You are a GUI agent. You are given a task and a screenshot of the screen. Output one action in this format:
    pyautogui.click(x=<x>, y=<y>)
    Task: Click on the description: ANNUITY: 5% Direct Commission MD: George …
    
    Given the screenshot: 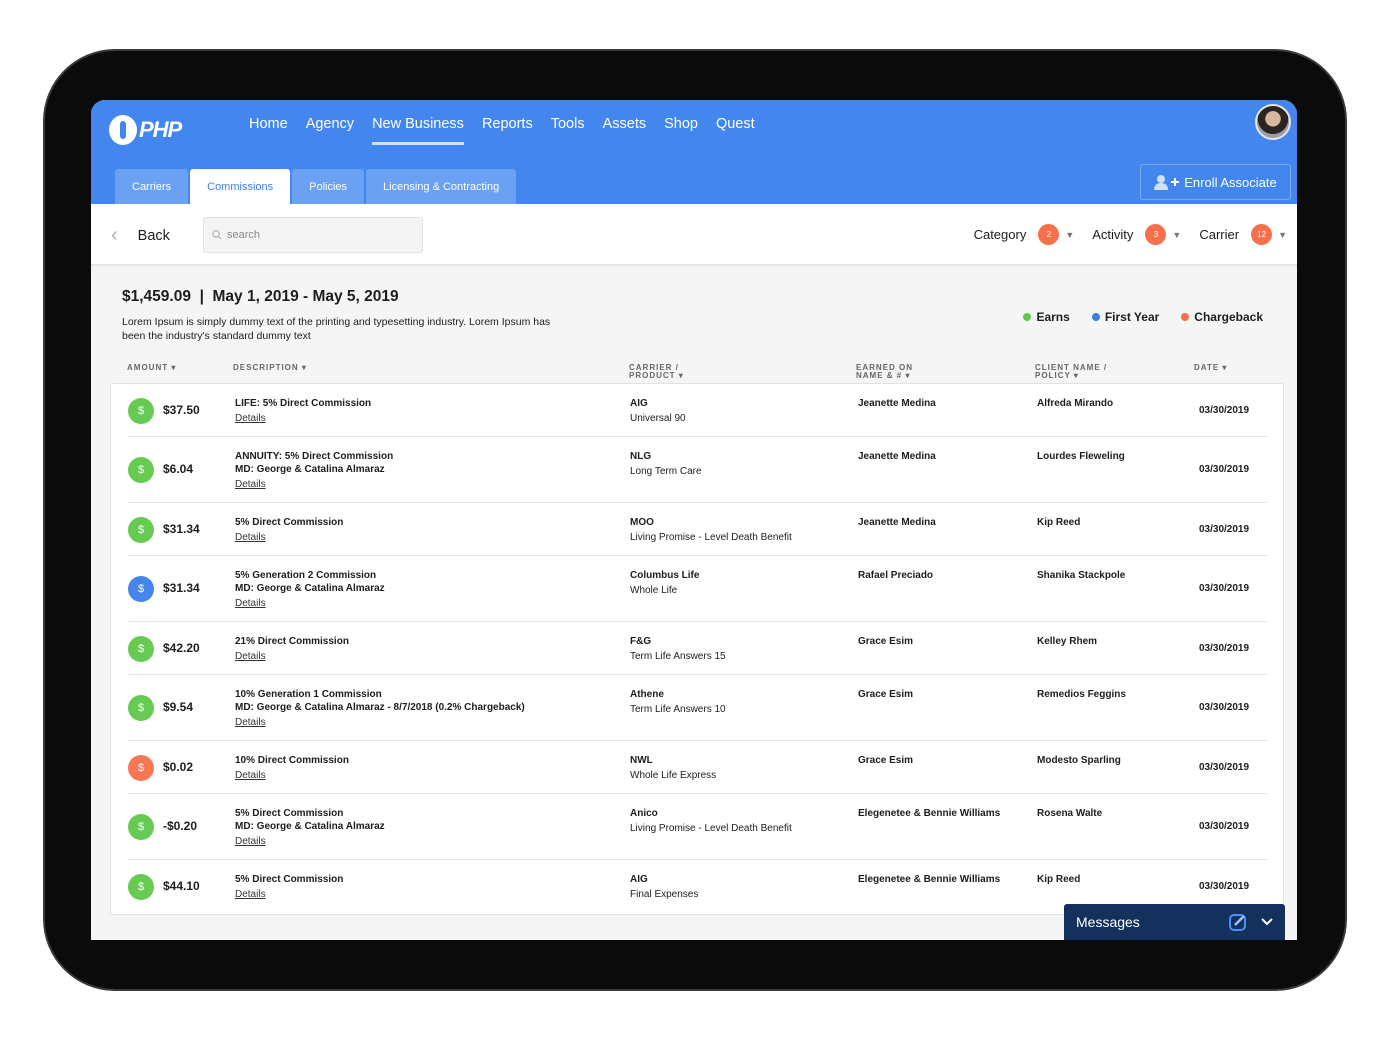 What is the action you would take?
    pyautogui.click(x=314, y=470)
    